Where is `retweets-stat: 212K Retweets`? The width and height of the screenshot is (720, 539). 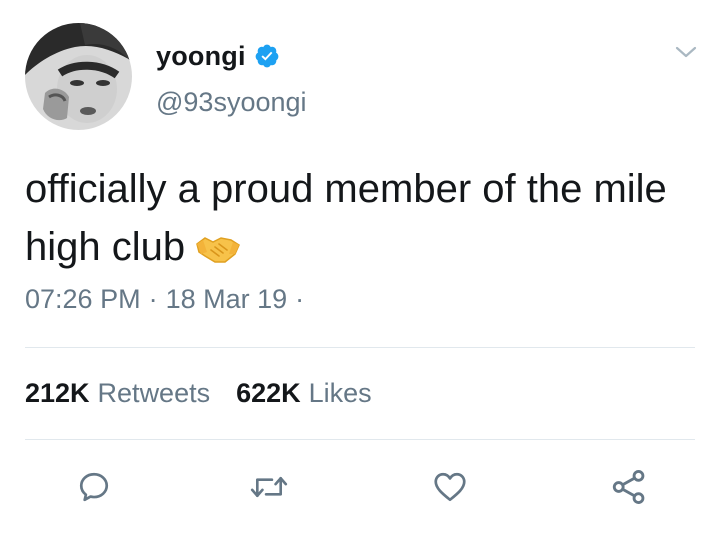 retweets-stat: 212K Retweets is located at coordinates (117, 393).